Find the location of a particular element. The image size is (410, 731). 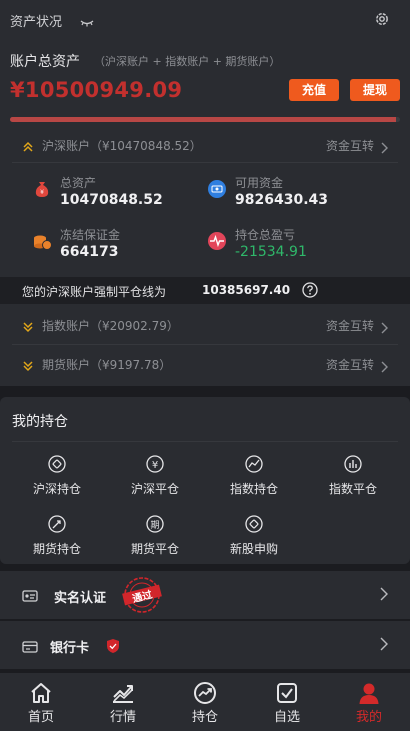

profile-icon is located at coordinates (369, 693).